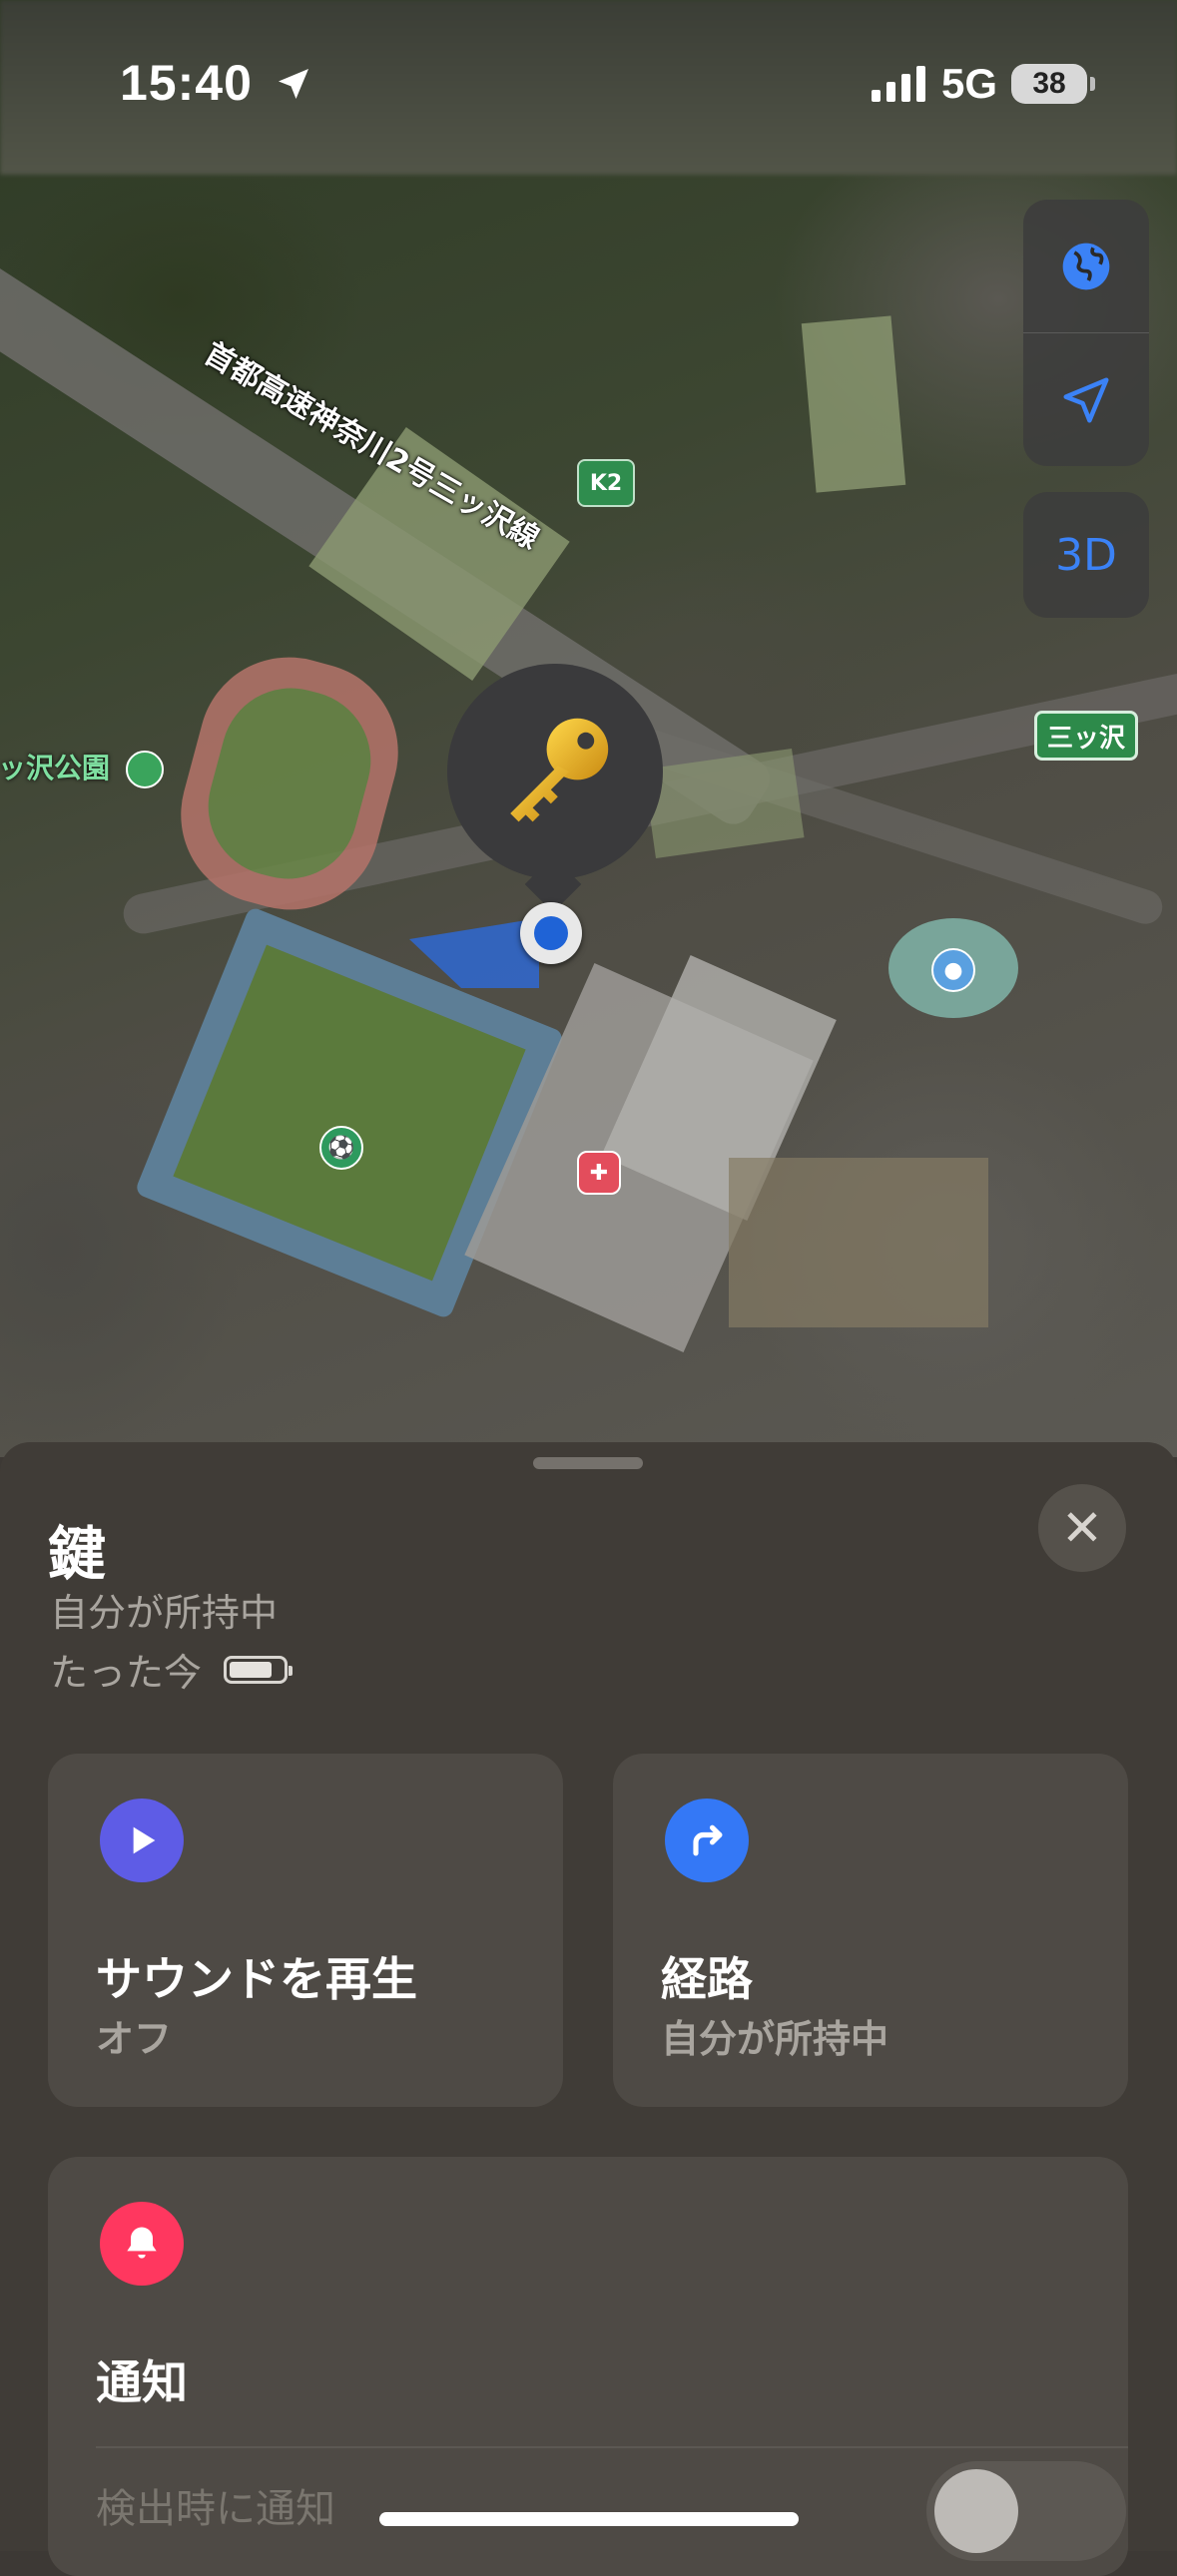 The image size is (1177, 2576). I want to click on notify-when-found-label: 検出時に通知, so click(216, 2509).